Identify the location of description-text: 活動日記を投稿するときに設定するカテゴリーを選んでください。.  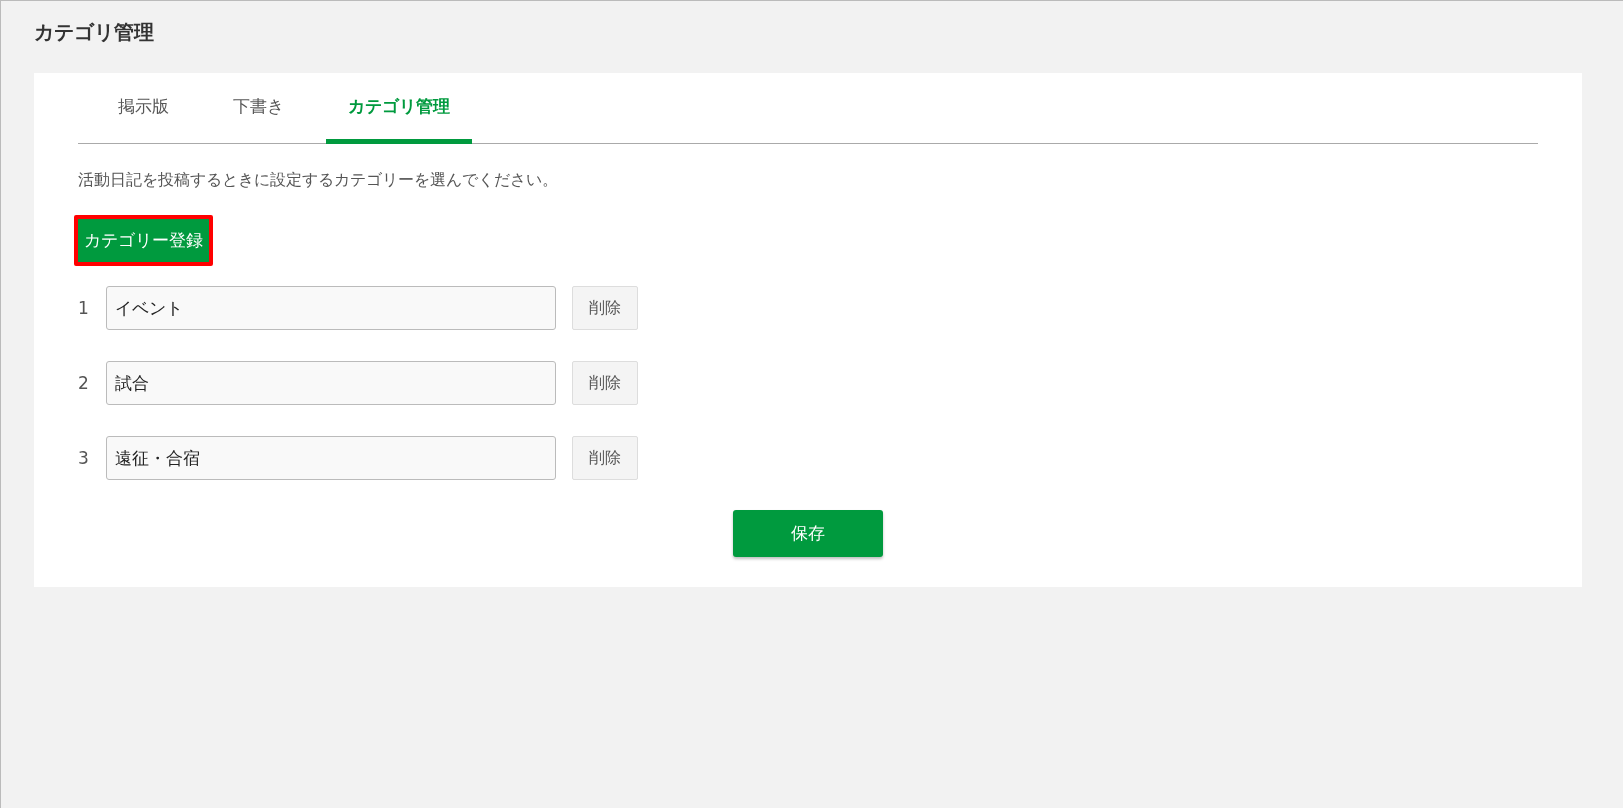
(318, 180).